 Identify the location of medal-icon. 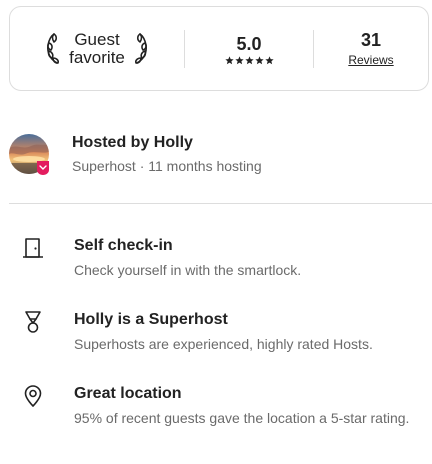
(33, 322).